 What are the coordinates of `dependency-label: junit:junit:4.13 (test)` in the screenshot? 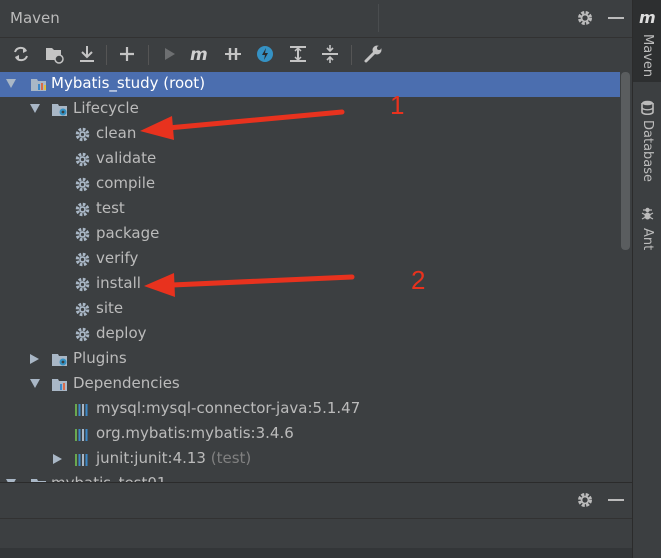 It's located at (173, 458).